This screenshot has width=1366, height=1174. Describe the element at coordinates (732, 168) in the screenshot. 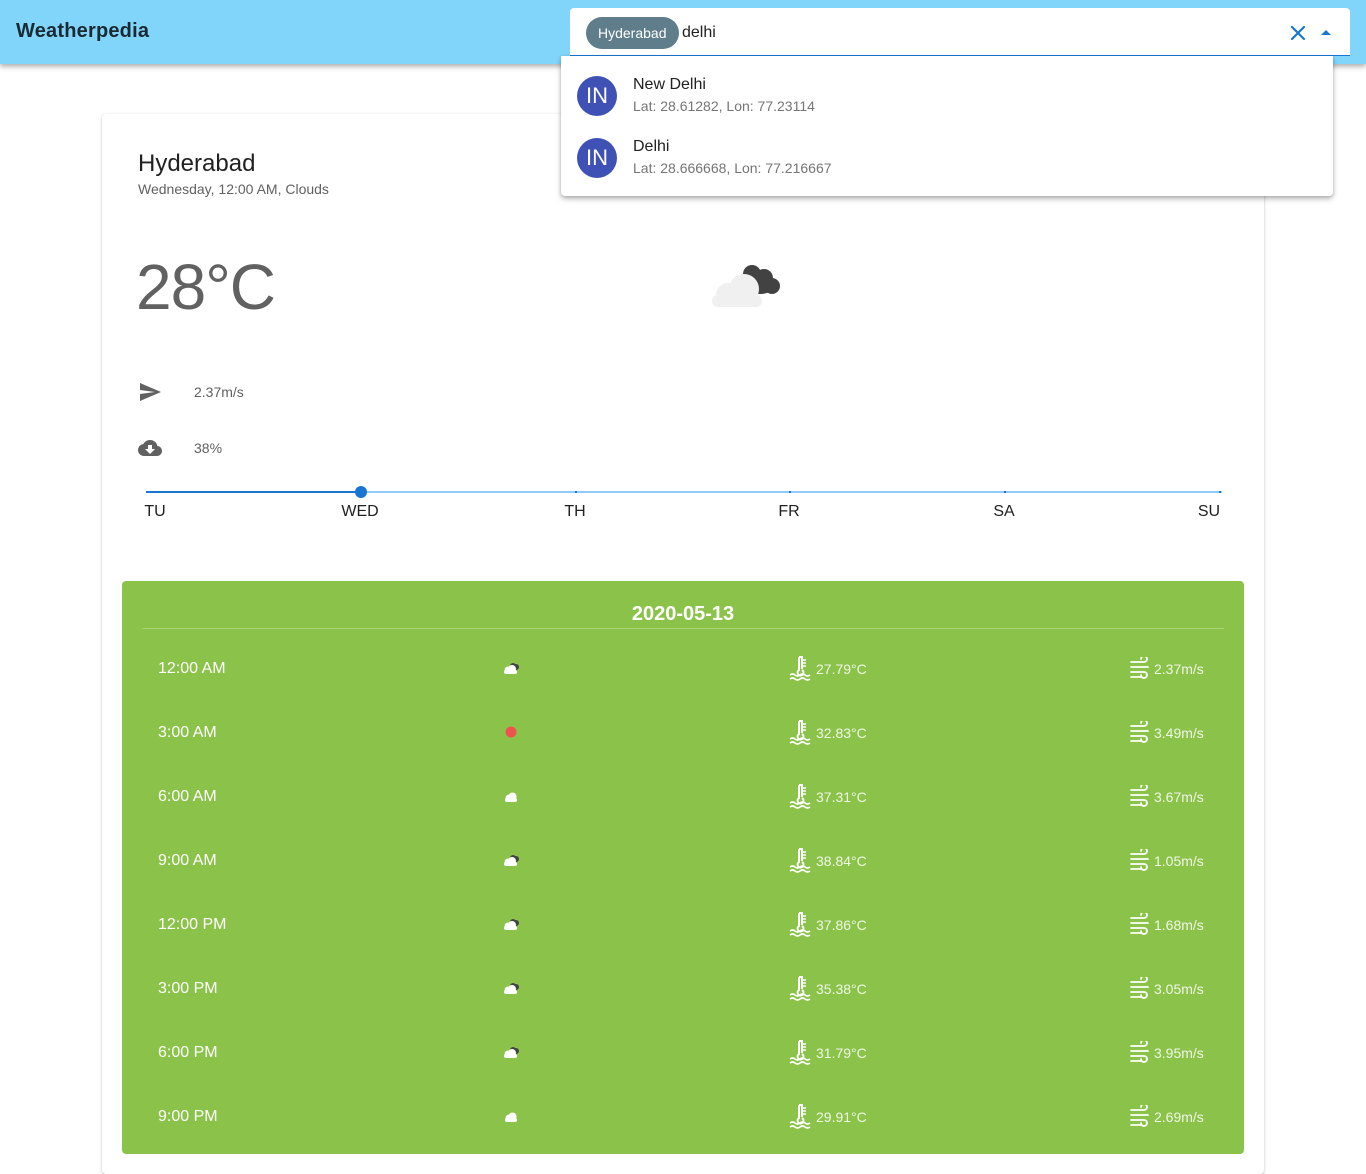

I see `option-coordinates: Lat: 28.666668, Lon: 77.216667` at that location.